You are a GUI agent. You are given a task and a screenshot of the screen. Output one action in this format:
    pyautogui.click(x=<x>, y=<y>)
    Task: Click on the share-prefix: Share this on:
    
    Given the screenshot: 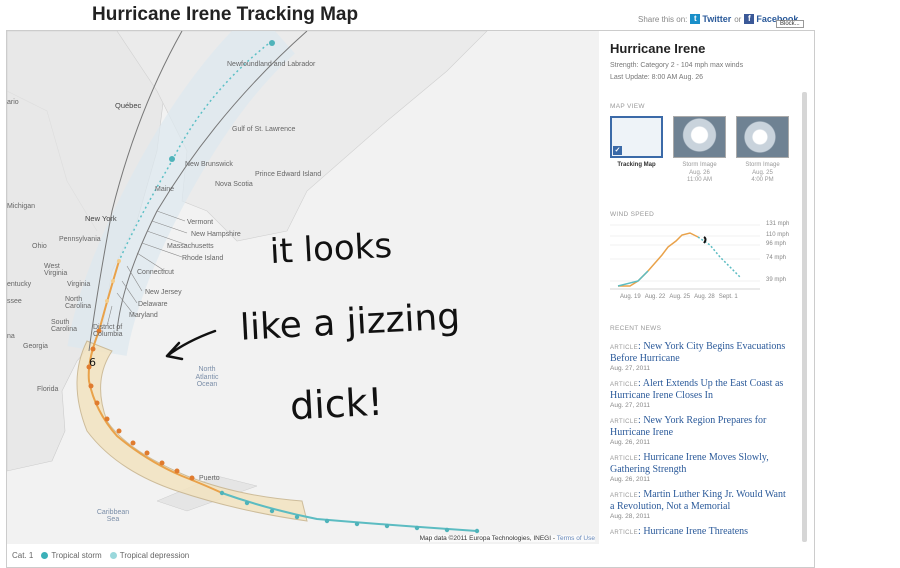 What is the action you would take?
    pyautogui.click(x=663, y=19)
    